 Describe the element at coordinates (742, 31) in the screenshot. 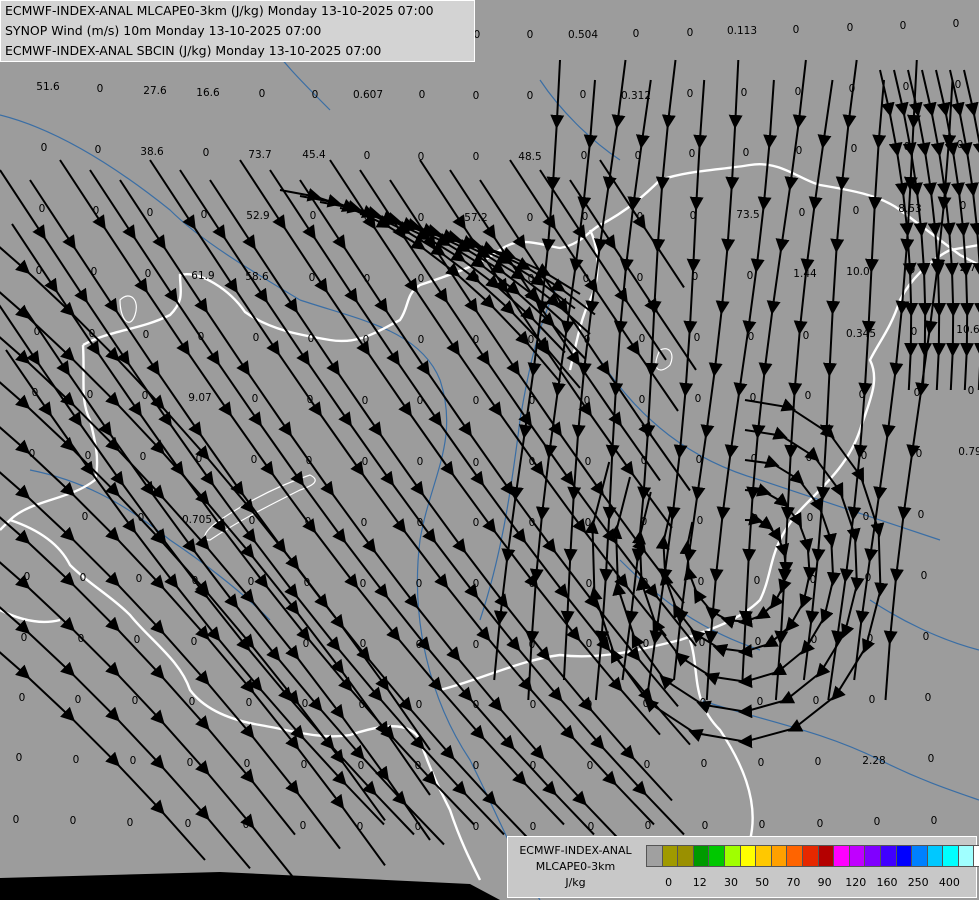

I see `value-label: 0.113` at that location.